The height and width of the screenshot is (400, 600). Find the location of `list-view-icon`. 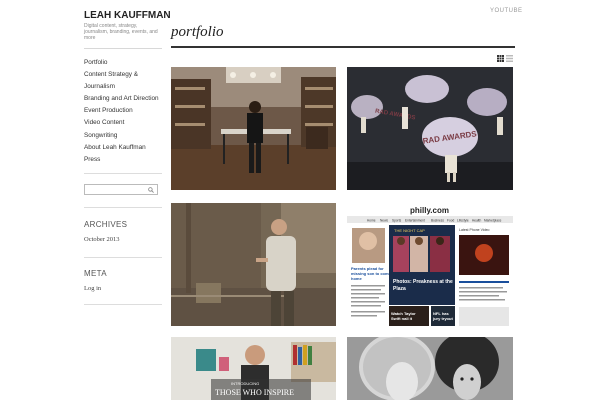

list-view-icon is located at coordinates (509, 58).